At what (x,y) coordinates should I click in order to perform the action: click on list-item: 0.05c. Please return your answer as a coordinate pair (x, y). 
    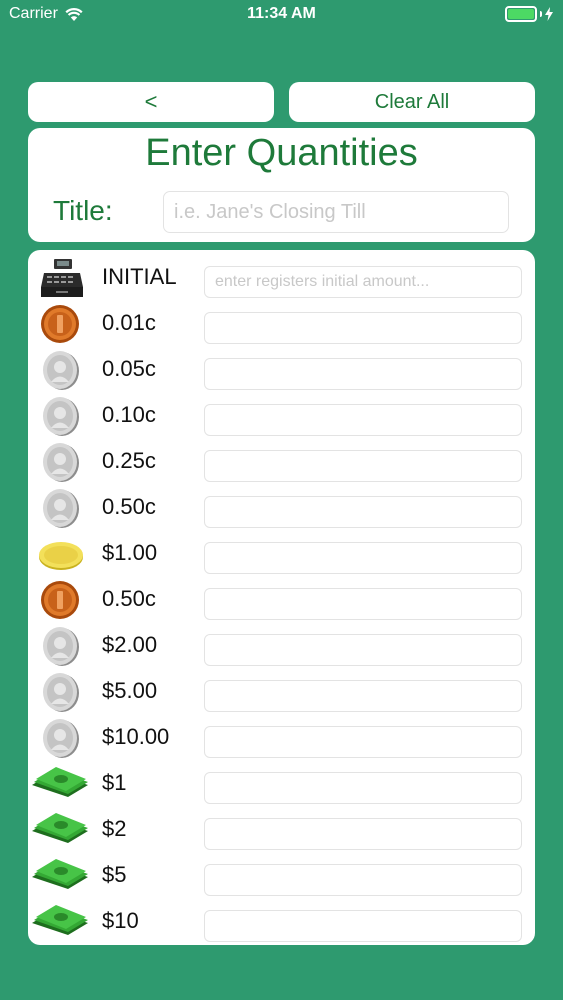
    Looking at the image, I should click on (281, 369).